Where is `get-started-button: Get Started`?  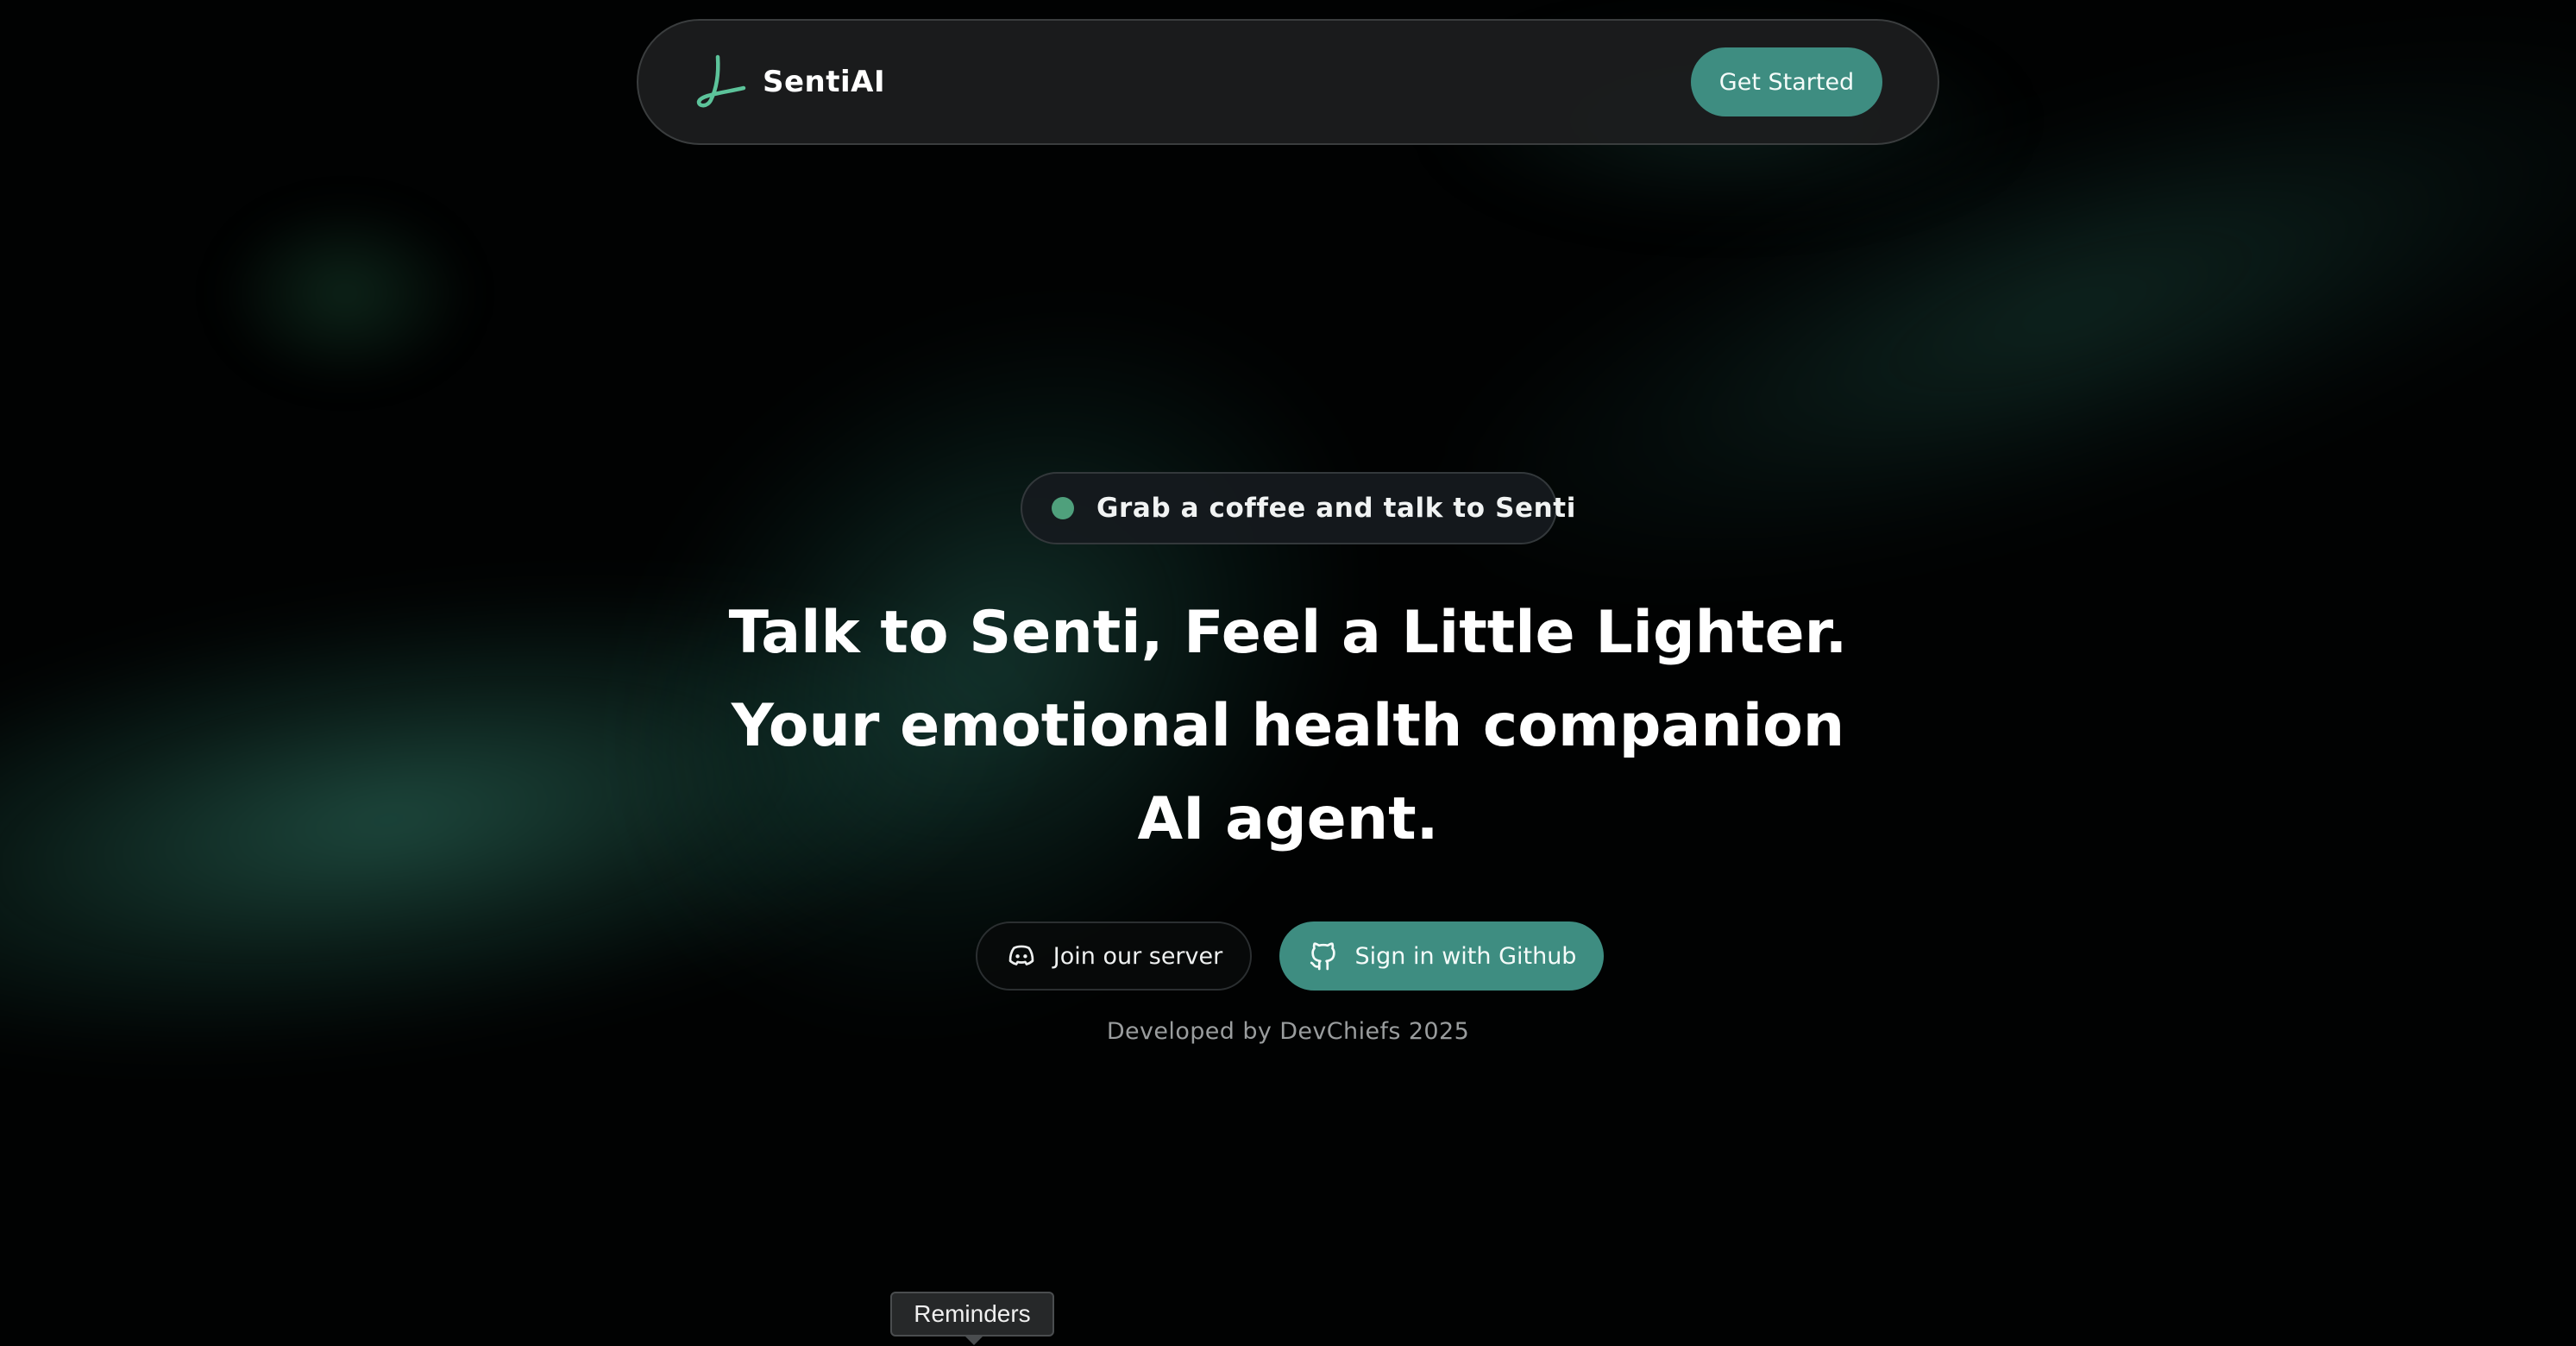 get-started-button: Get Started is located at coordinates (1786, 82).